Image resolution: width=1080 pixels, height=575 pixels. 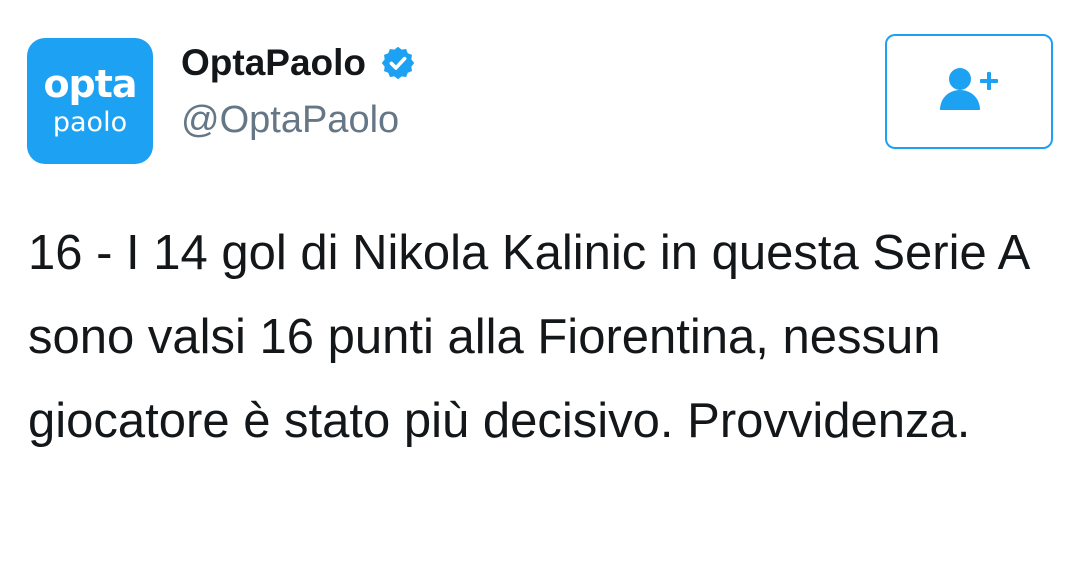 I want to click on add-user-icon, so click(x=969, y=91).